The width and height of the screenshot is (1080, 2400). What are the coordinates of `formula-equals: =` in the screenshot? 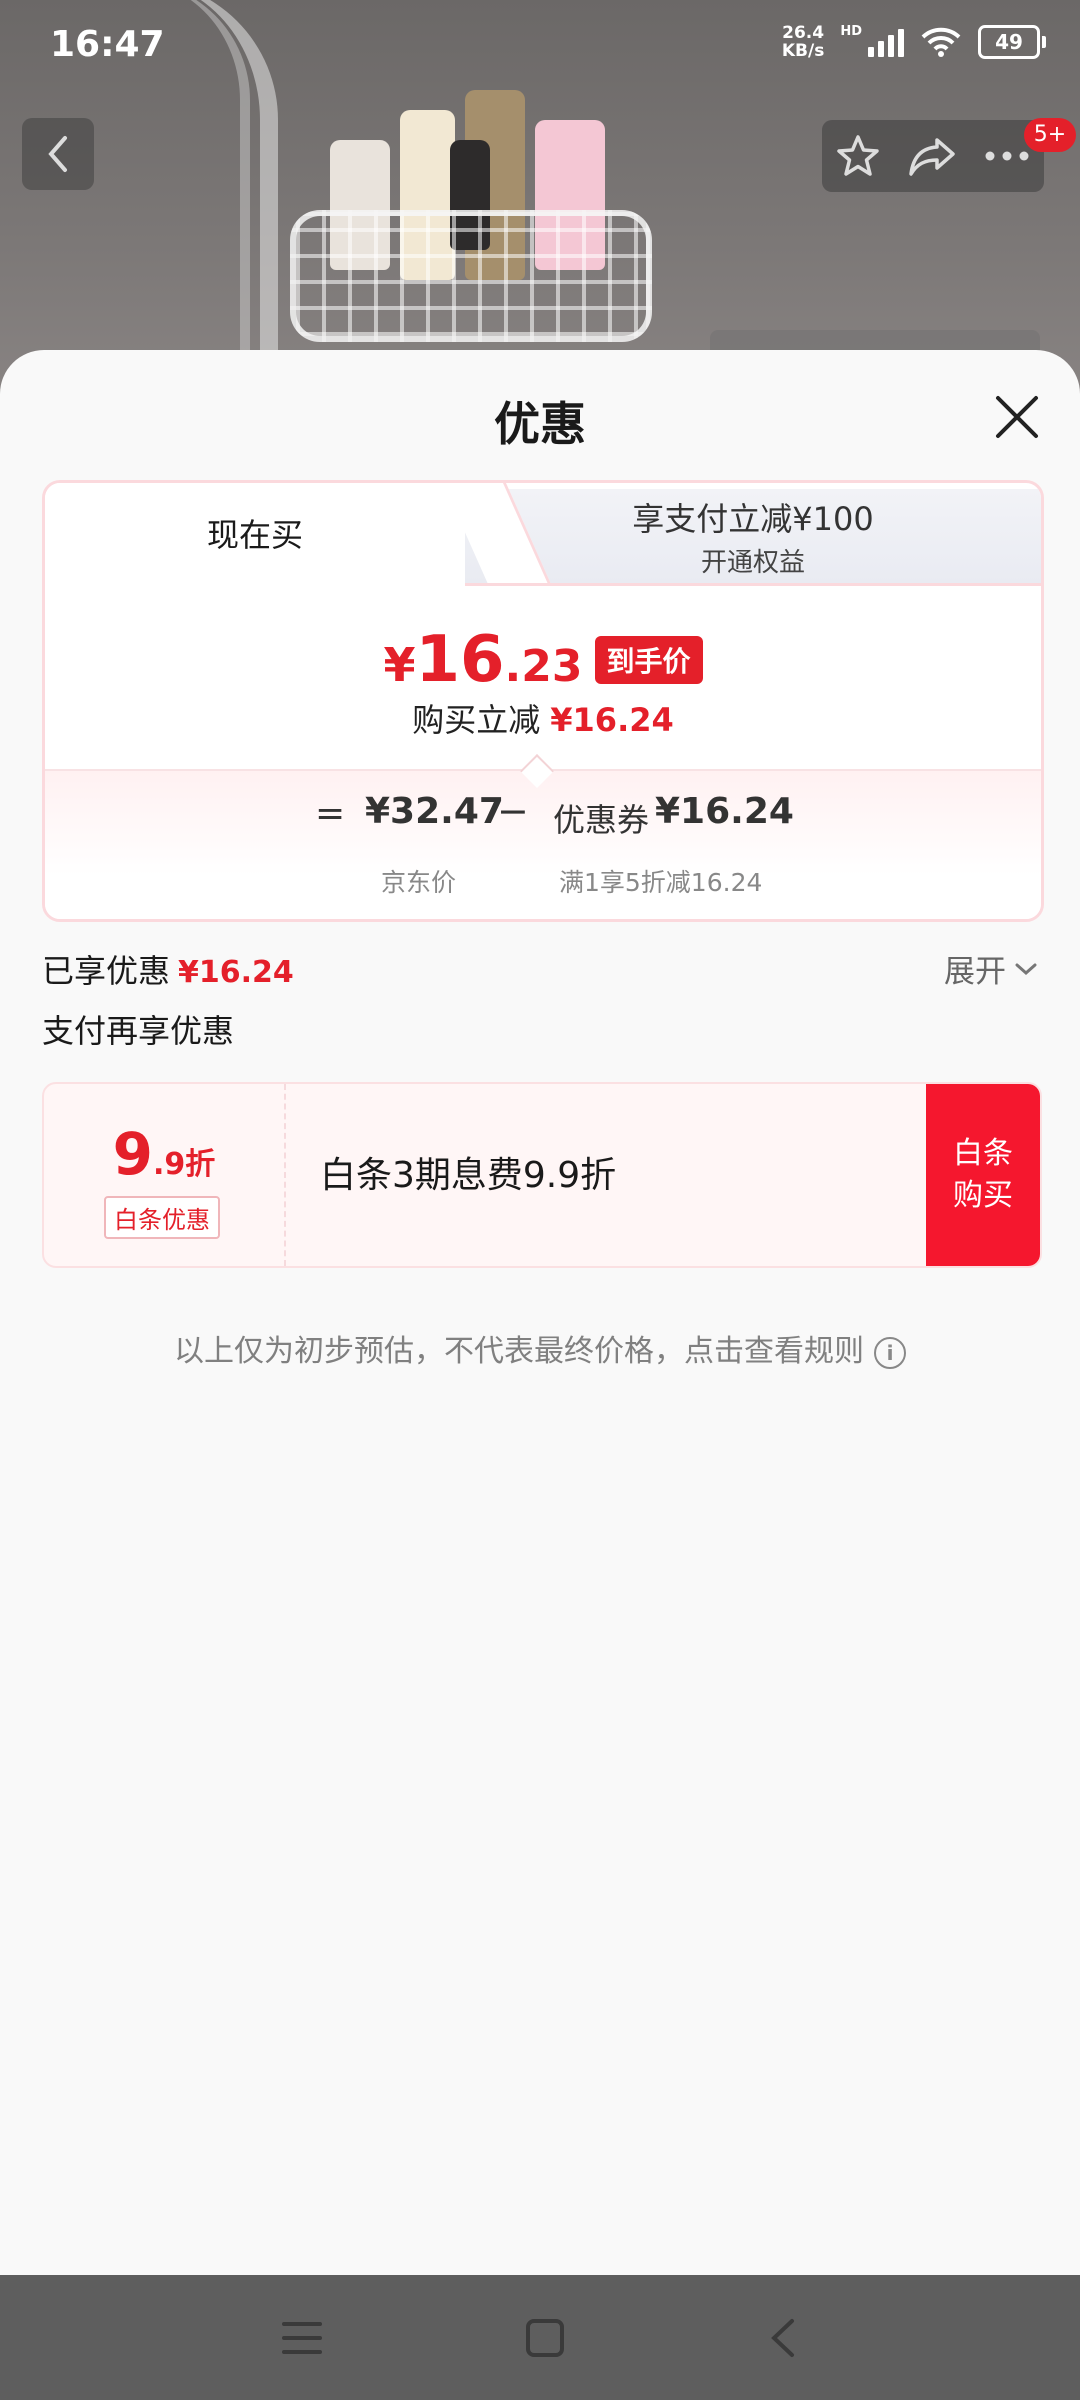 It's located at (330, 813).